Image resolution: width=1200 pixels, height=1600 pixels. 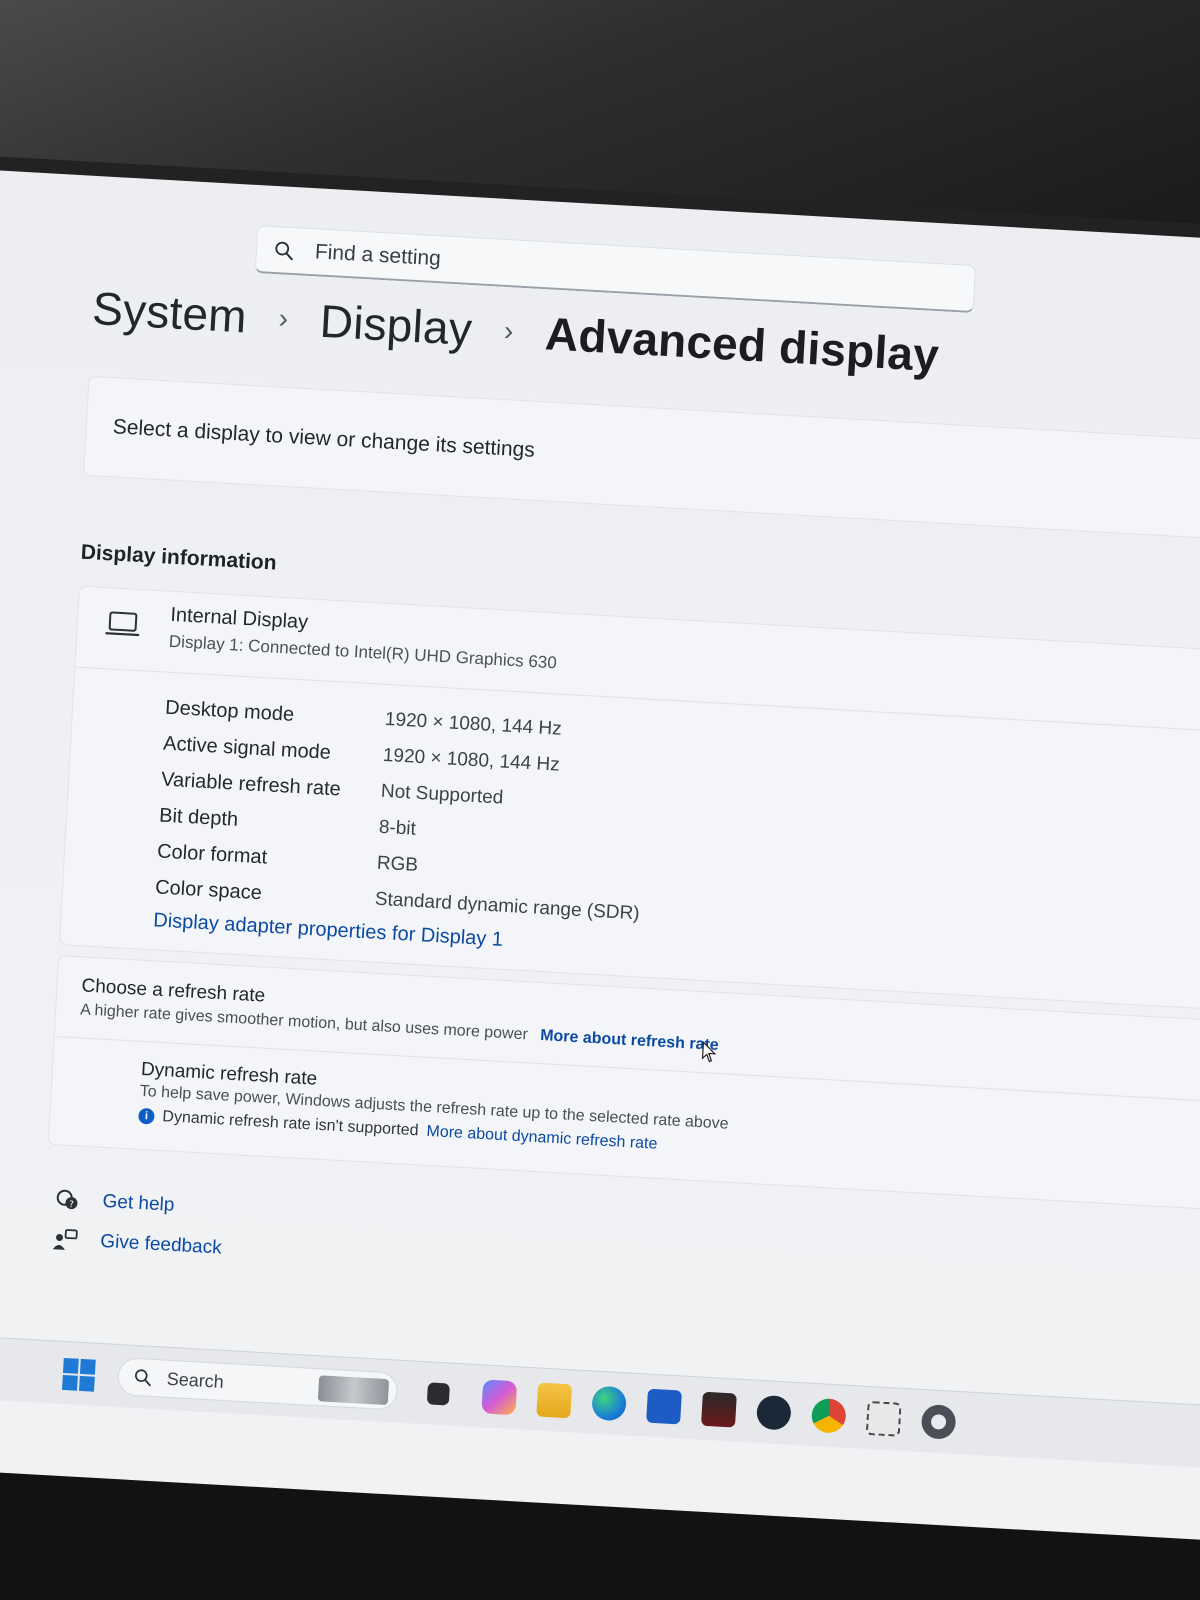 What do you see at coordinates (65, 1239) in the screenshot?
I see `feedback-icon` at bounding box center [65, 1239].